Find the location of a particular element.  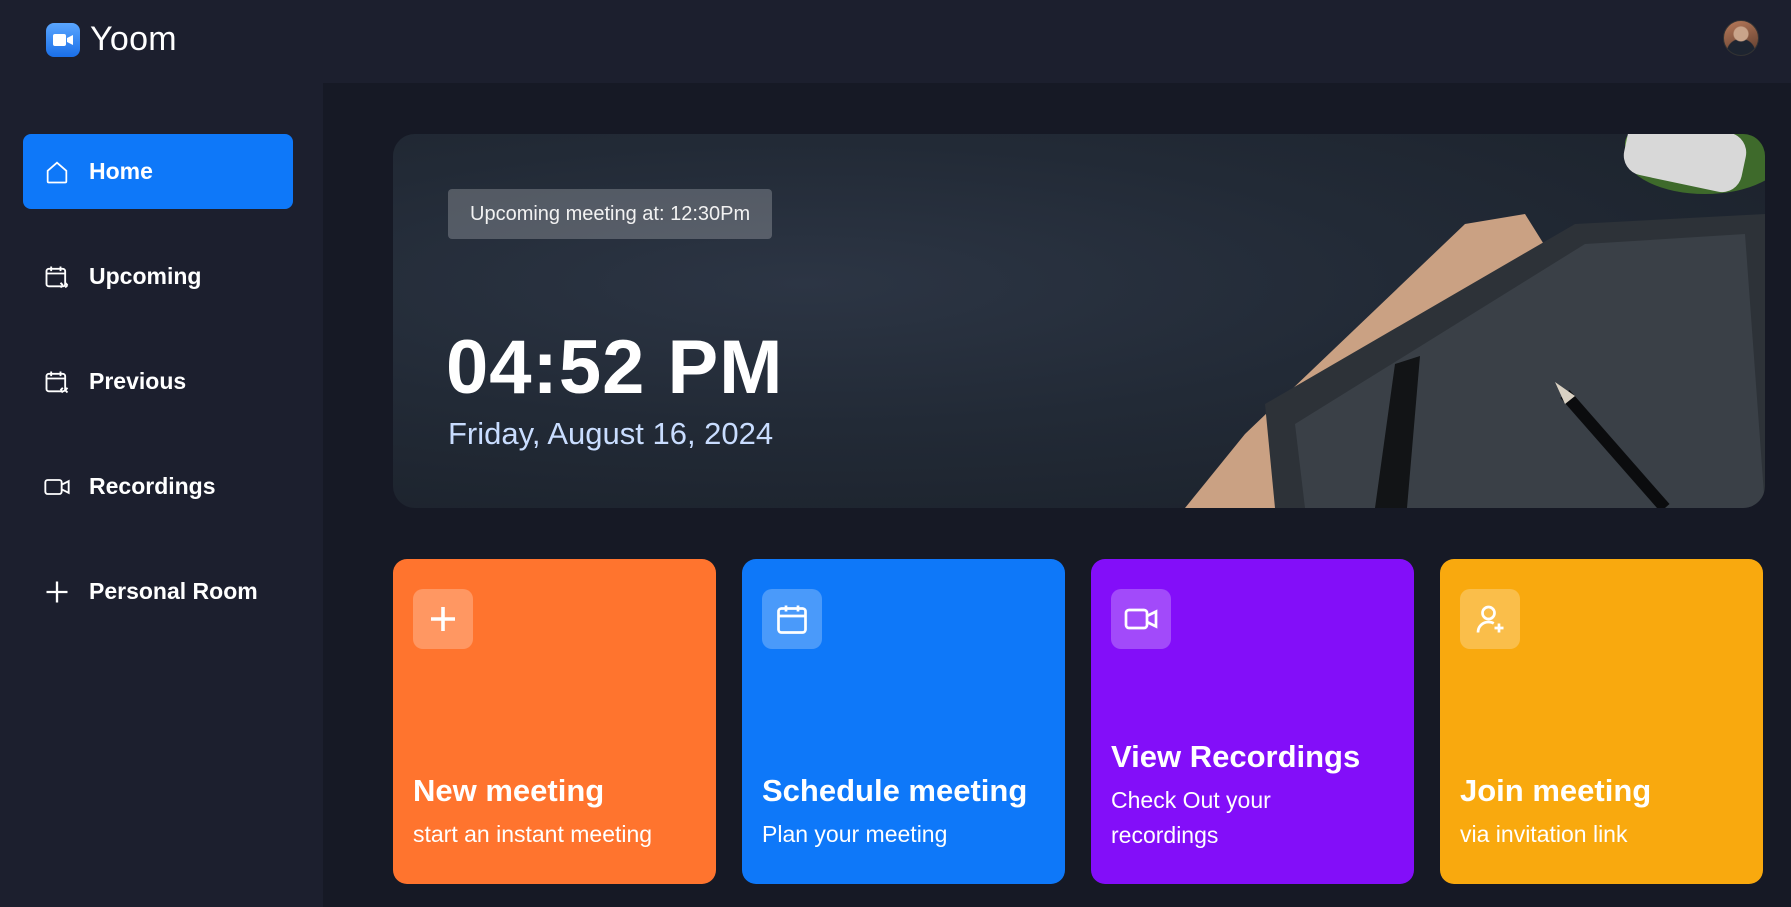

app-logo: Yoom is located at coordinates (111, 39).